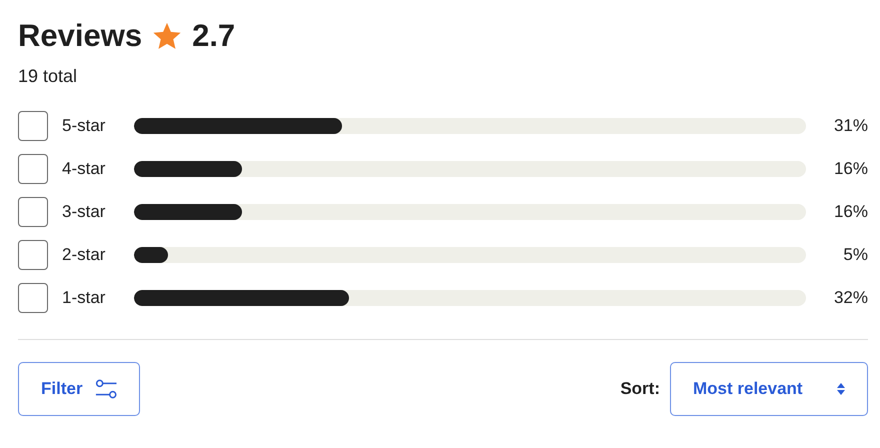 The image size is (880, 448). Describe the element at coordinates (167, 36) in the screenshot. I see `star-icon` at that location.